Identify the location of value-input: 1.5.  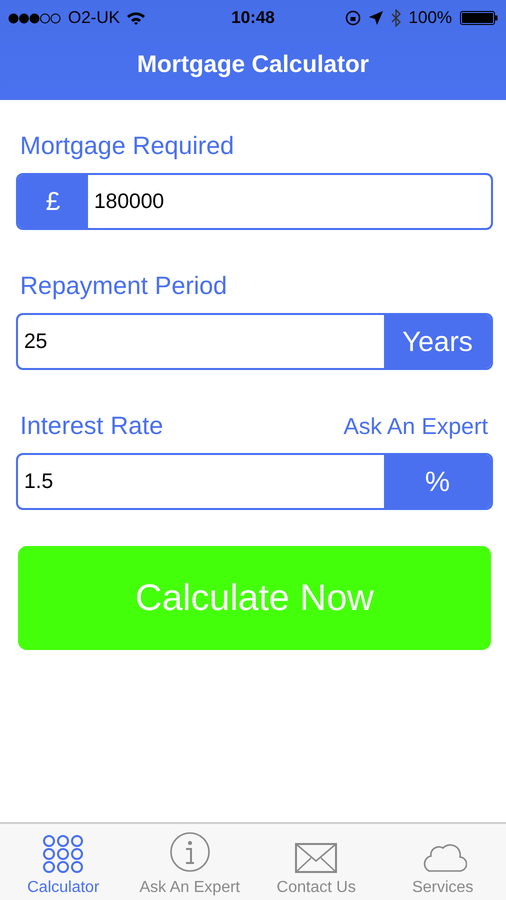
(201, 481).